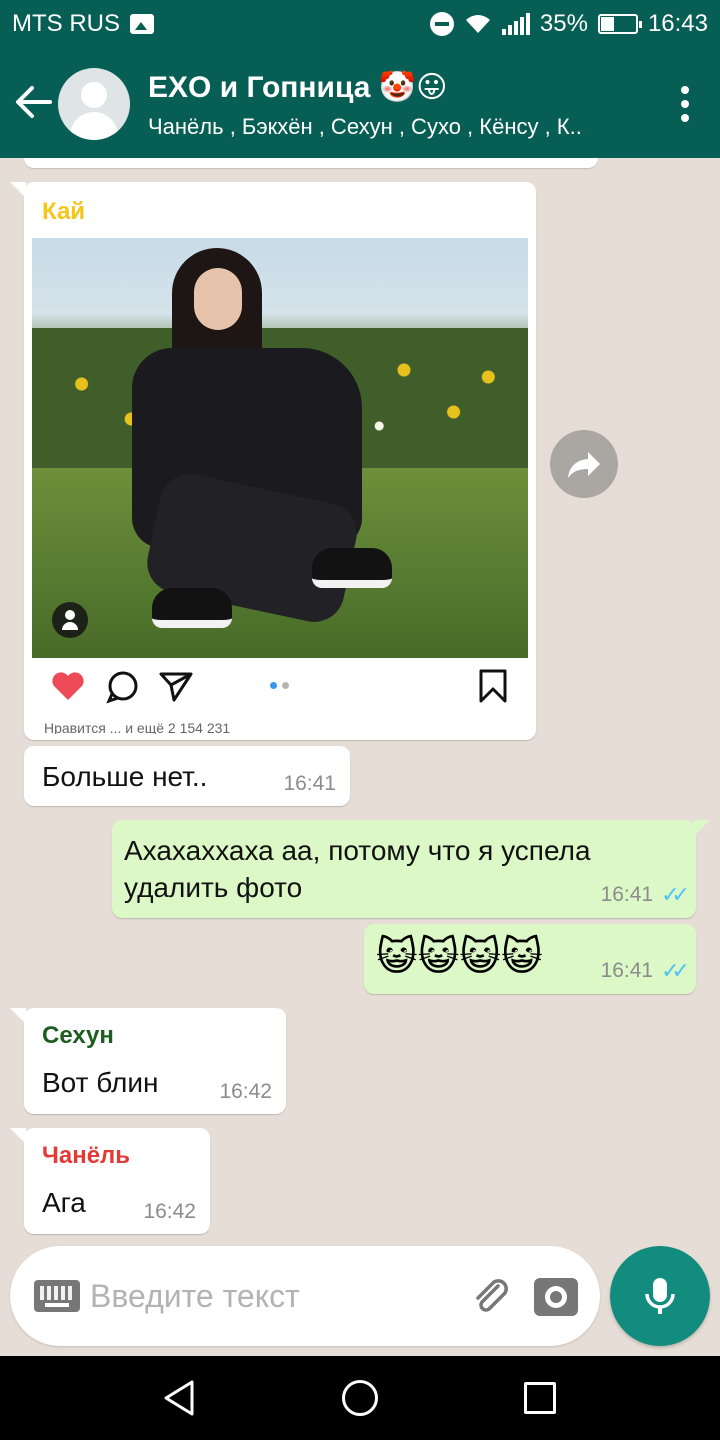 This screenshot has width=720, height=1440. Describe the element at coordinates (459, 957) in the screenshot. I see `message-emoji: 😺😺😺😺` at that location.